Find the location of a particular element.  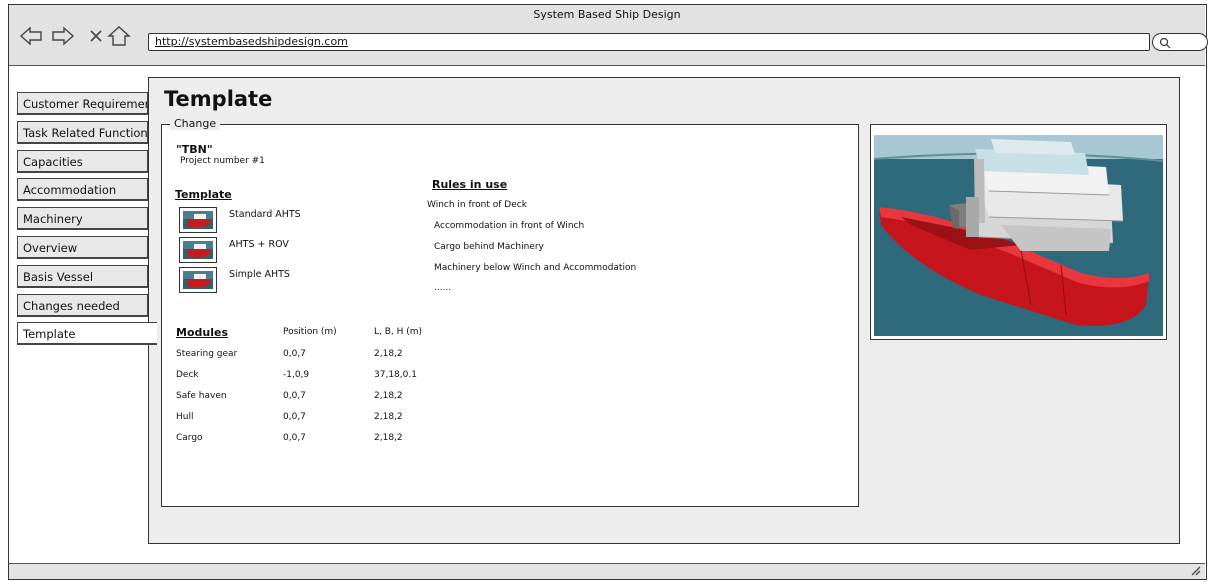

sidebar-item-template: Template is located at coordinates (87, 334).